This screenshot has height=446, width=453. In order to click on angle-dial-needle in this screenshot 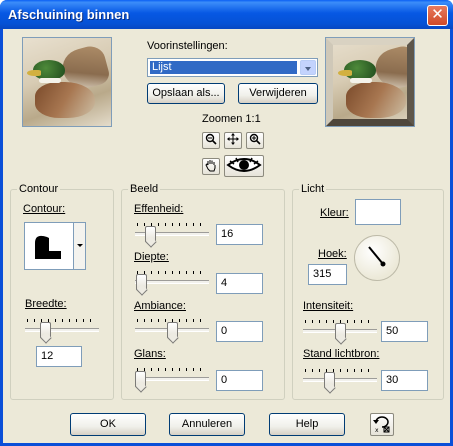, I will do `click(377, 256)`.